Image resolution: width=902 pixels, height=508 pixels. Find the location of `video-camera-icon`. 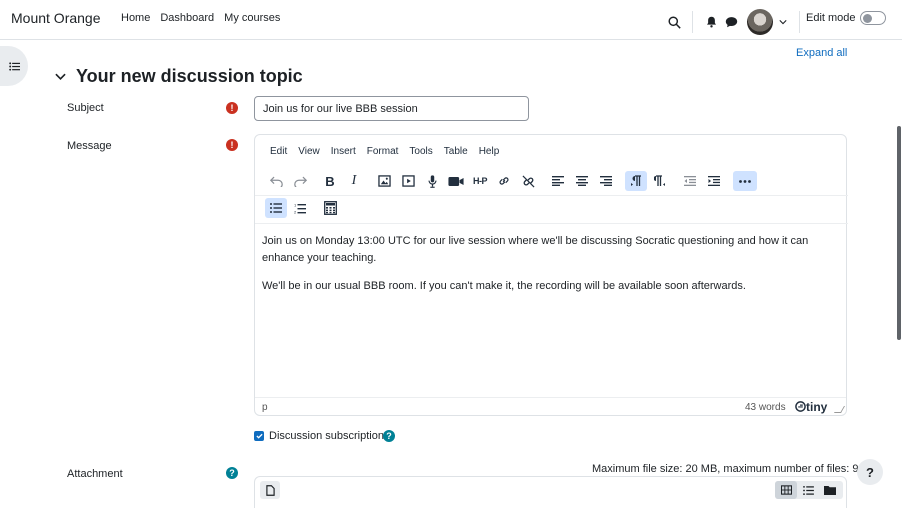

video-camera-icon is located at coordinates (456, 181).